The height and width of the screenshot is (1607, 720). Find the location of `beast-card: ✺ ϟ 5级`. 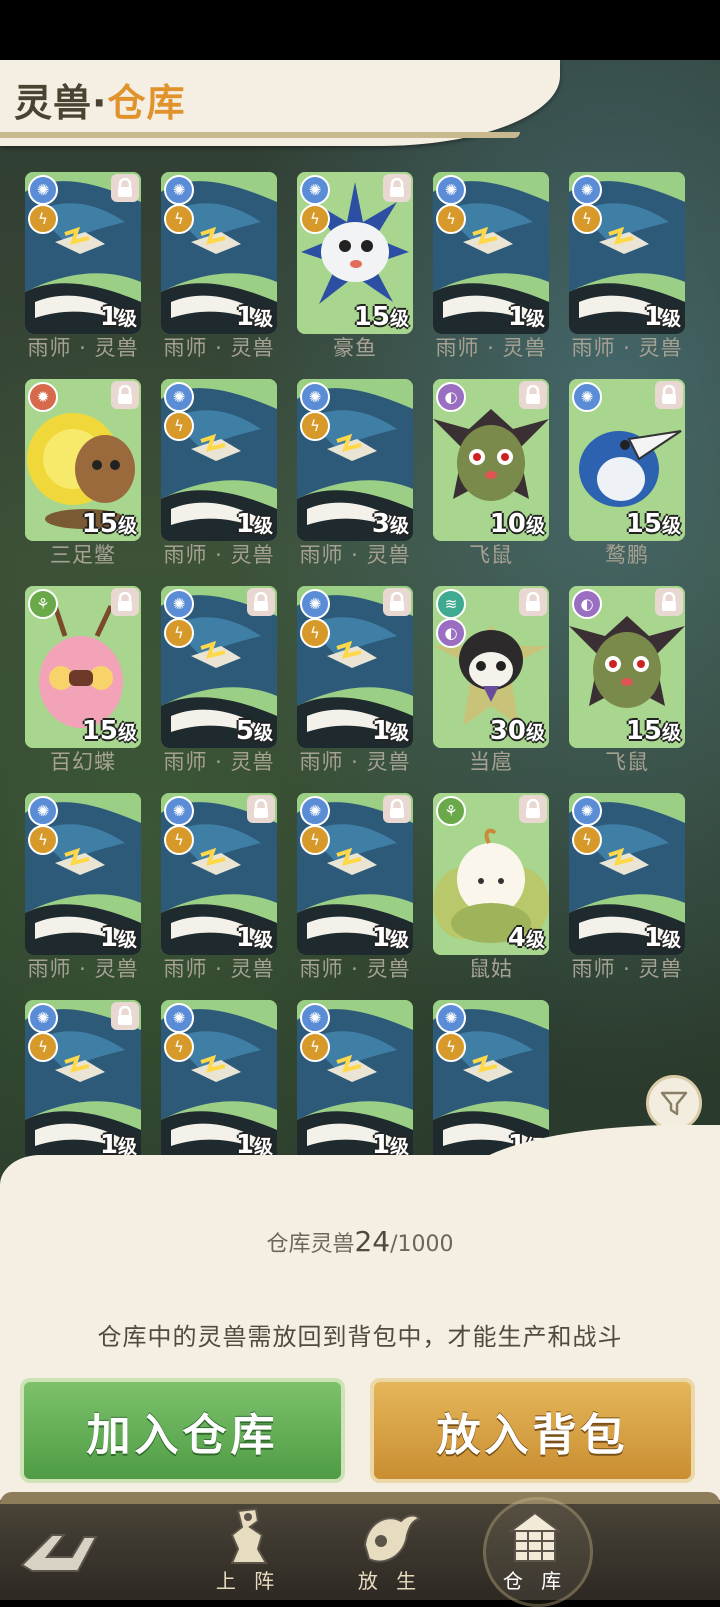

beast-card: ✺ ϟ 5级 is located at coordinates (219, 667).